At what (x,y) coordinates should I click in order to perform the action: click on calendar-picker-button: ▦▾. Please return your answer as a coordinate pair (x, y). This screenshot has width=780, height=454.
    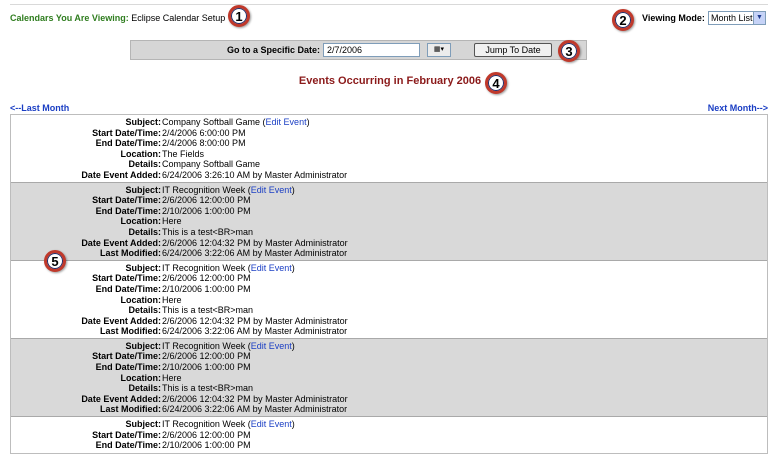
    Looking at the image, I should click on (439, 50).